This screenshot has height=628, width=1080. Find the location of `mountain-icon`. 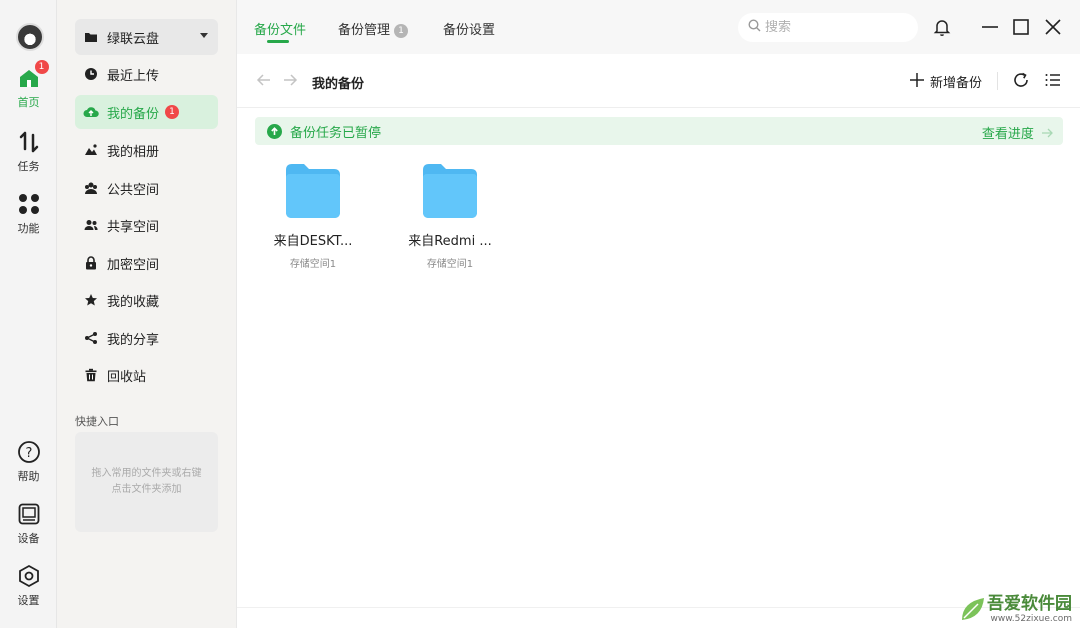

mountain-icon is located at coordinates (91, 150).